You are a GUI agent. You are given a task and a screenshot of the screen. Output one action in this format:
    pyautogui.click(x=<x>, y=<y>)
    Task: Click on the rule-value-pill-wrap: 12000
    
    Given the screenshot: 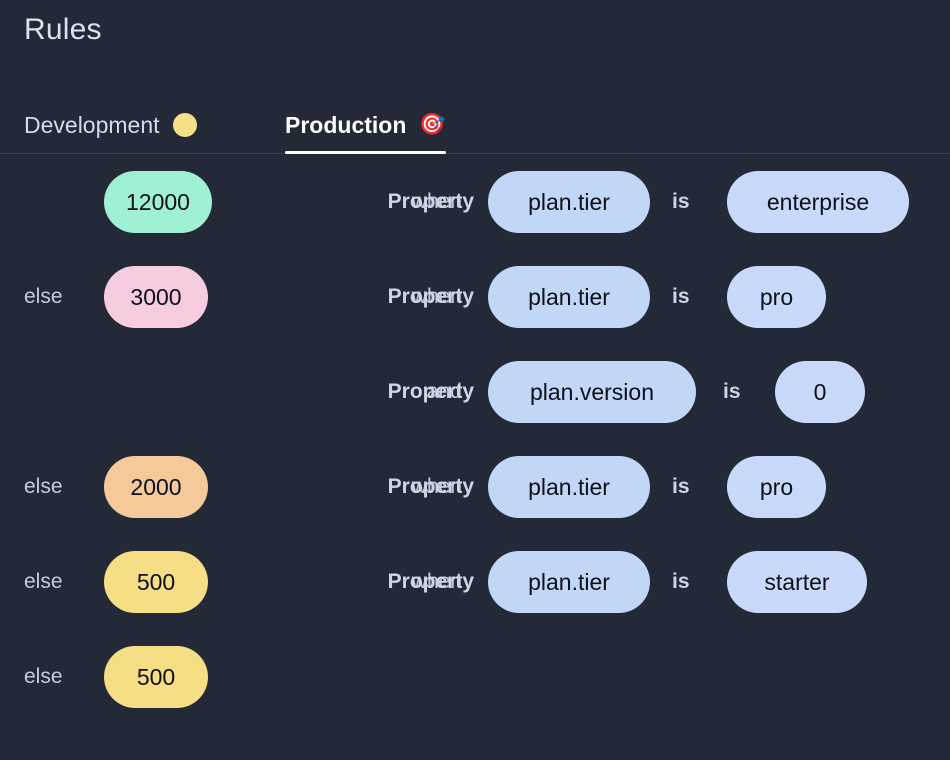 What is the action you would take?
    pyautogui.click(x=158, y=201)
    